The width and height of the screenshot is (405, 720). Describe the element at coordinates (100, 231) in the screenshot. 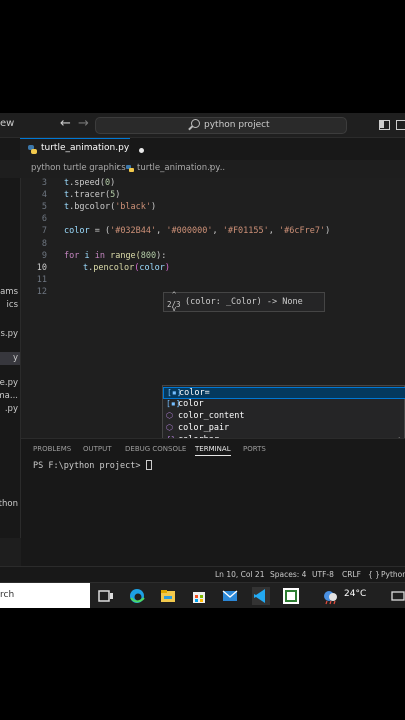

I see `token: = (` at that location.